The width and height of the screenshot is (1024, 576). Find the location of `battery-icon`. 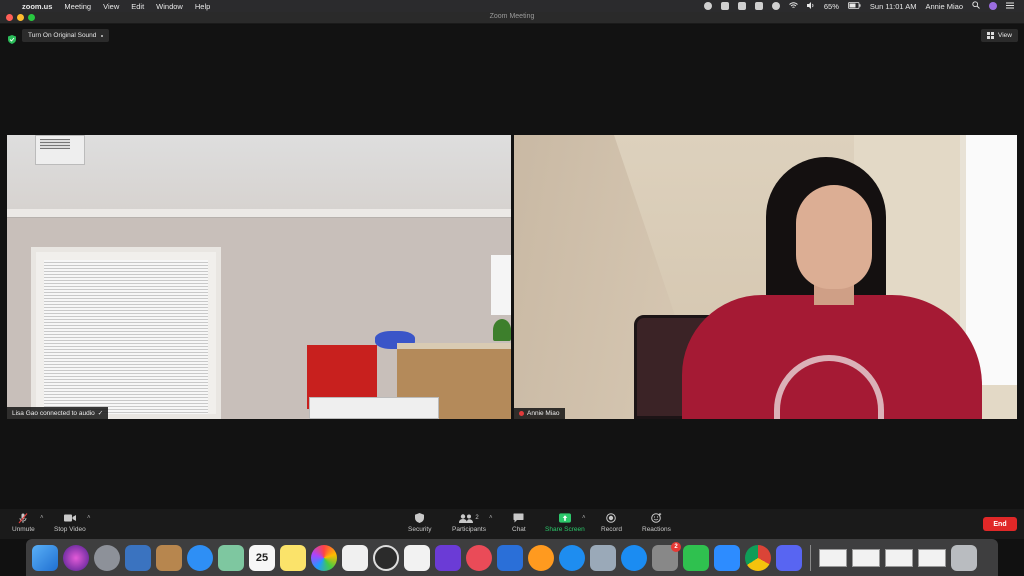

battery-icon is located at coordinates (854, 6).